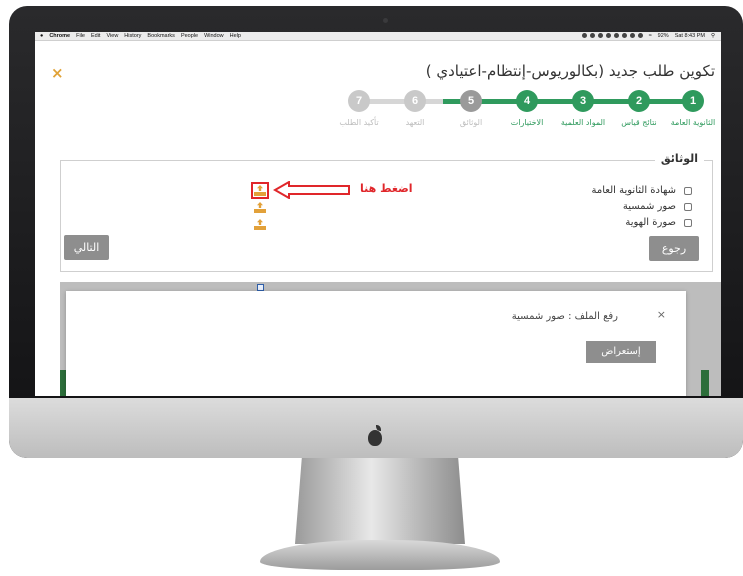 The image size is (743, 576). What do you see at coordinates (705, 383) in the screenshot?
I see `background-bar` at bounding box center [705, 383].